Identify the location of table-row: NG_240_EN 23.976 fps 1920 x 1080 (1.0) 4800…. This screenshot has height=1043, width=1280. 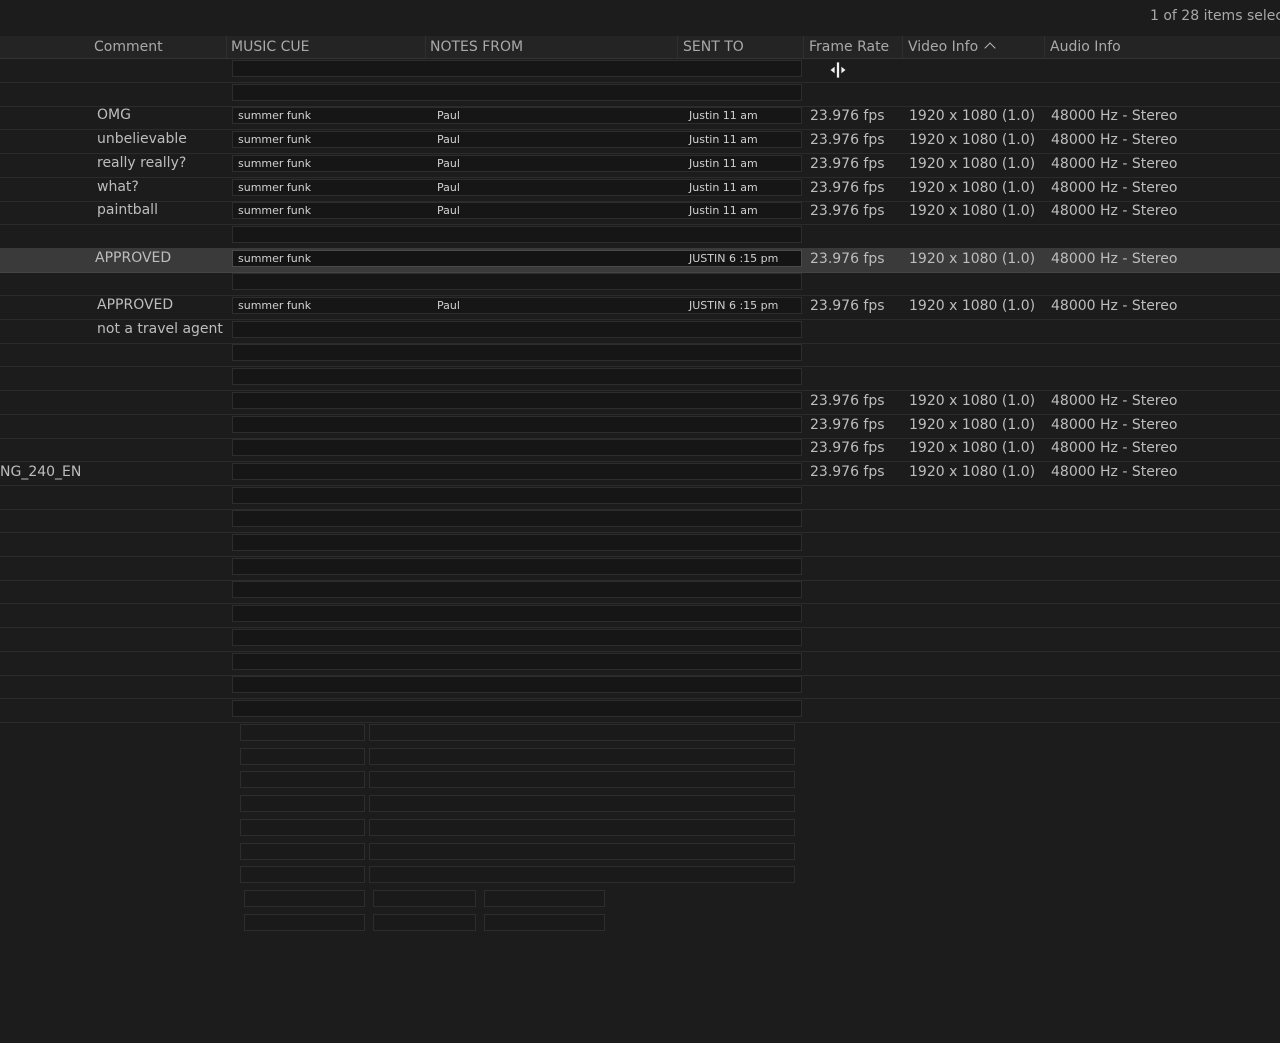
(640, 473).